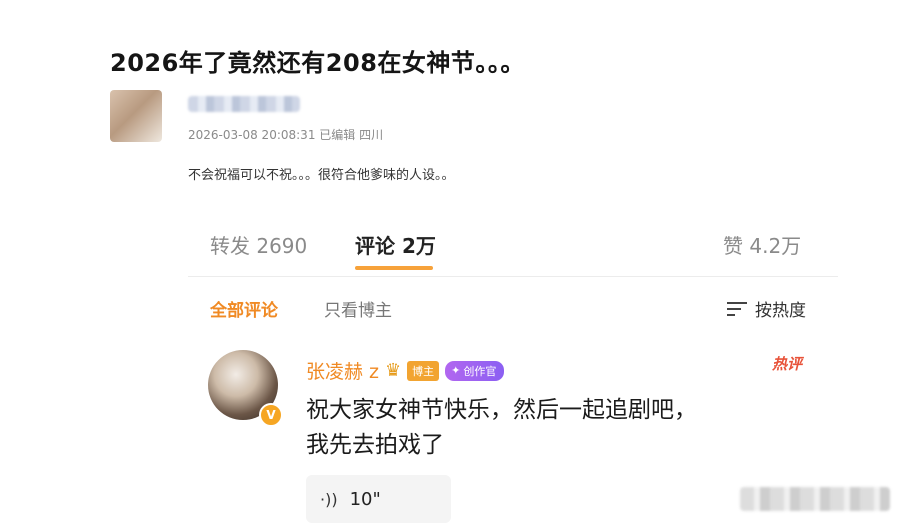  I want to click on filter-all-comments: 全部评论, so click(244, 308).